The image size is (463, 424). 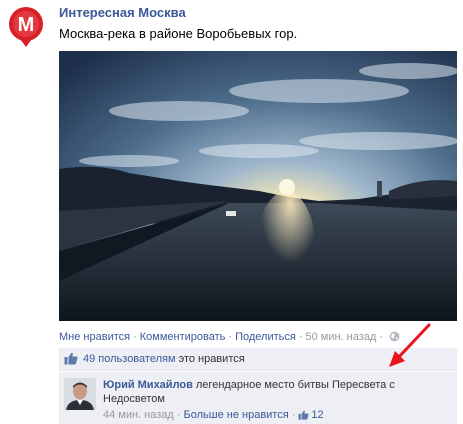 What do you see at coordinates (341, 337) in the screenshot?
I see `post-timestamp: 50 мин. назад` at bounding box center [341, 337].